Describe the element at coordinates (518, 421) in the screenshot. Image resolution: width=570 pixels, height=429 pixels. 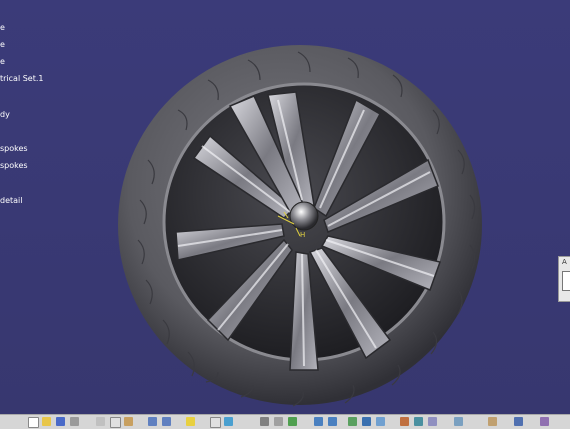
I see `sketch-icon` at that location.